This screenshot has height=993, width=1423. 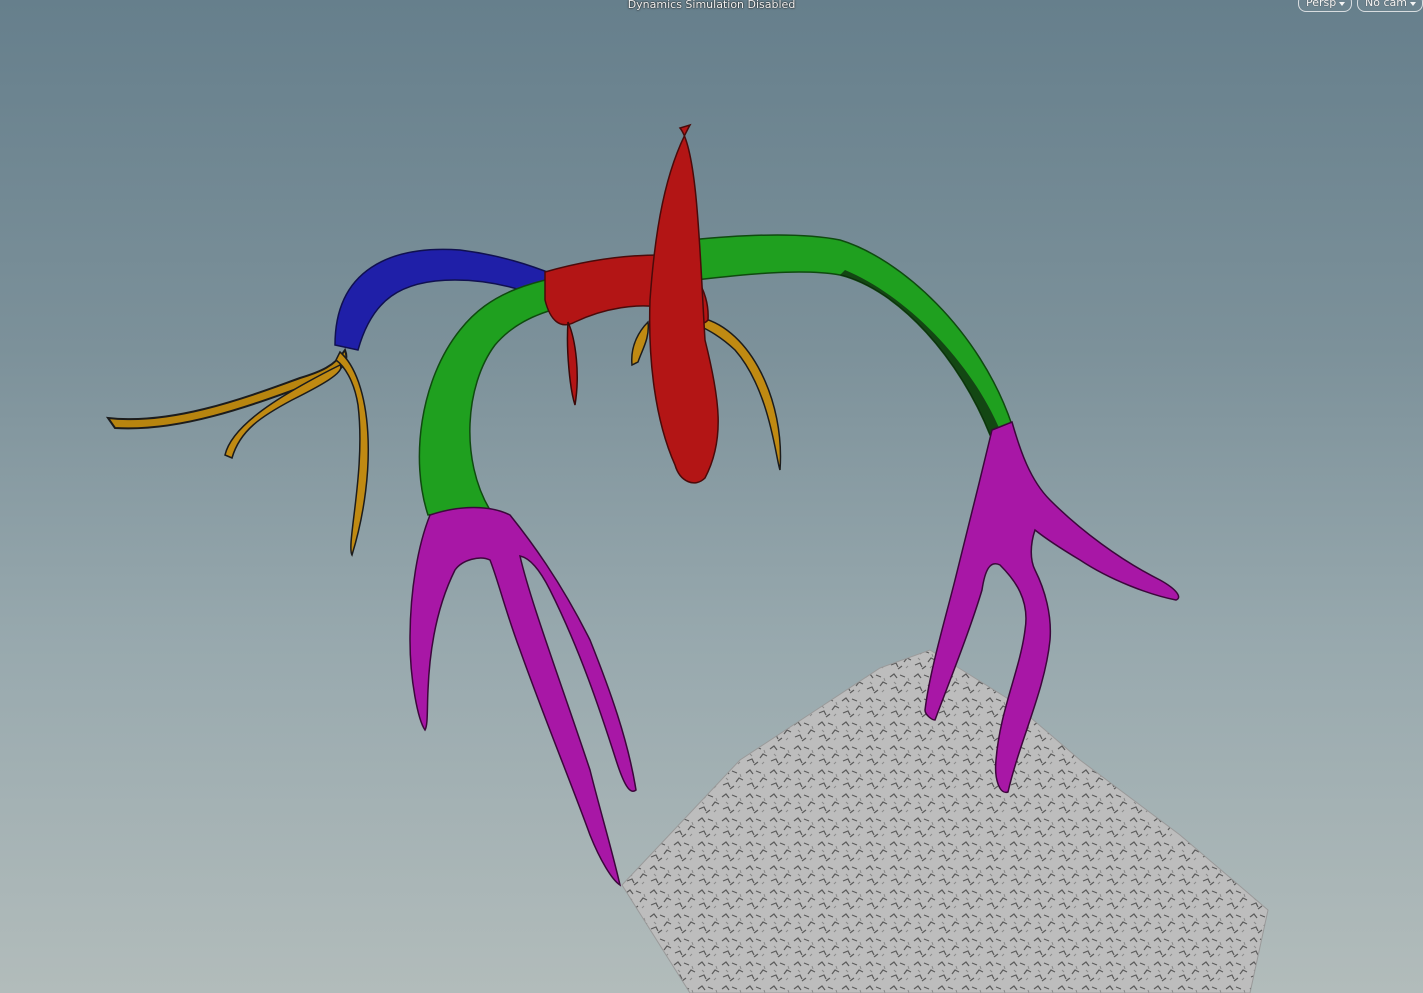 What do you see at coordinates (631, 303) in the screenshot?
I see `antler-center-red` at bounding box center [631, 303].